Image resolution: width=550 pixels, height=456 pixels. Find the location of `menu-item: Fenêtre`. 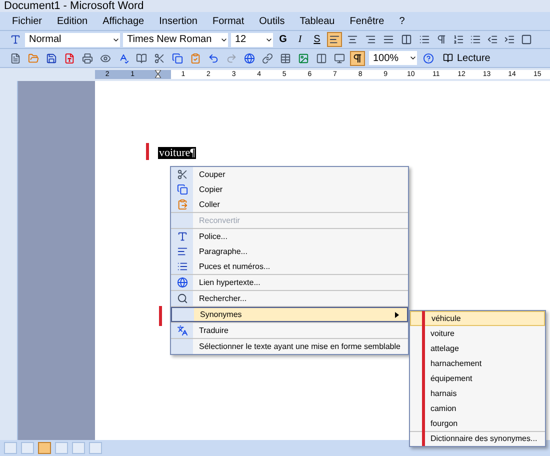

menu-item: Fenêtre is located at coordinates (367, 21).